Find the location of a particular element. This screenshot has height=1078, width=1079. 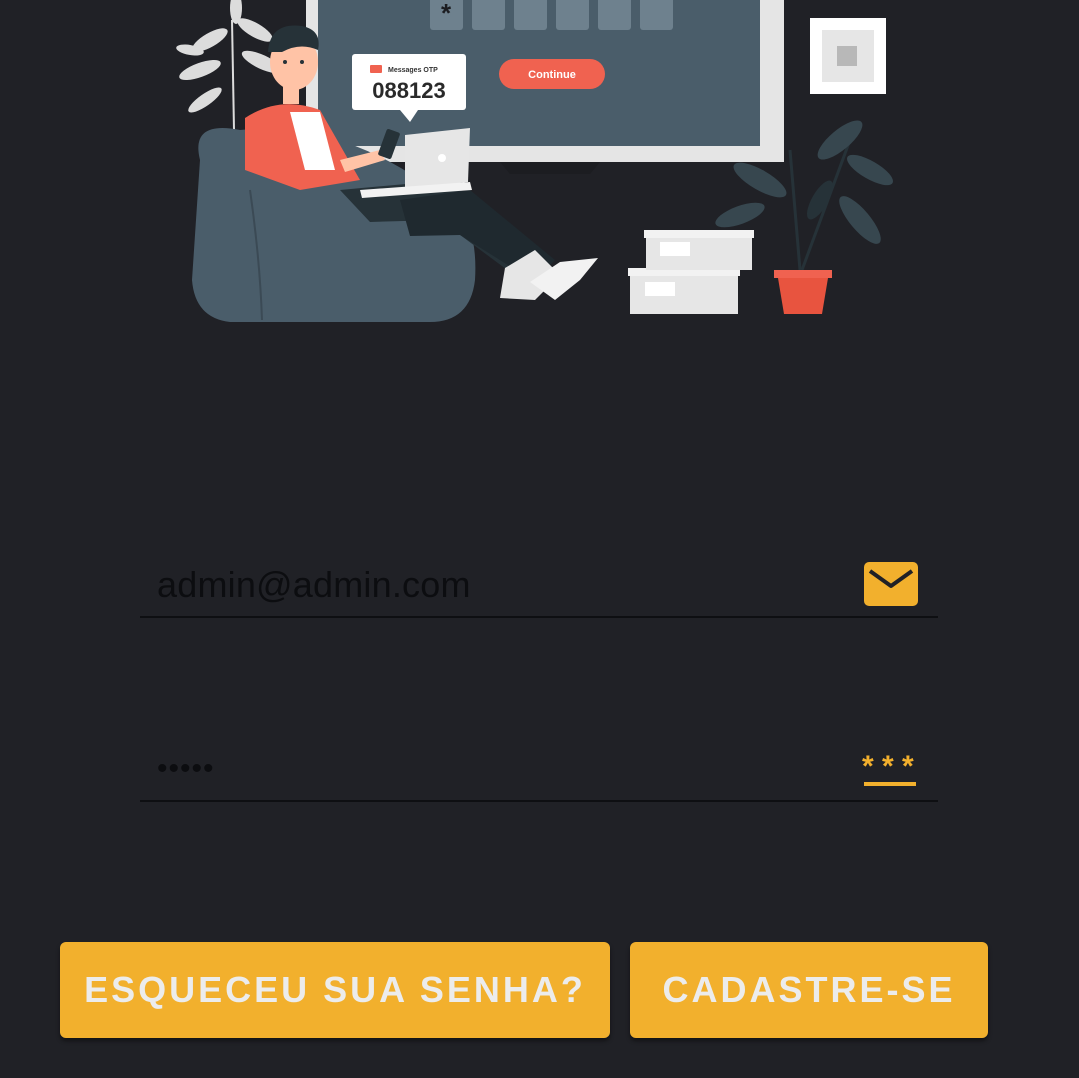

forgot-password-button: ESQUECEU SUA SENHA? is located at coordinates (335, 990).